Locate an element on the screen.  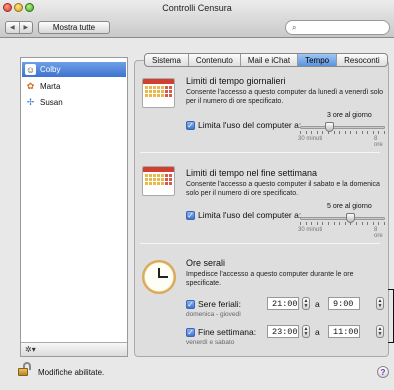
back-arrow-icon: ◀ is located at coordinates (12, 27).